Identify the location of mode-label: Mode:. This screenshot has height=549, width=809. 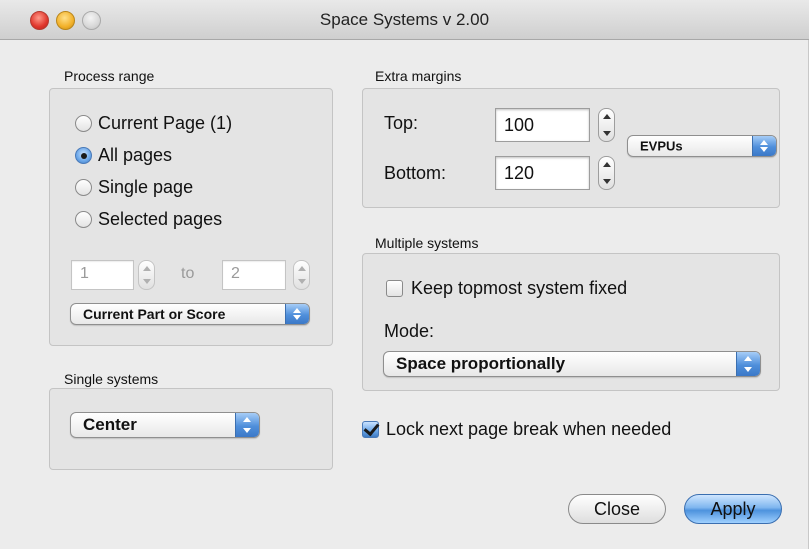
(409, 331).